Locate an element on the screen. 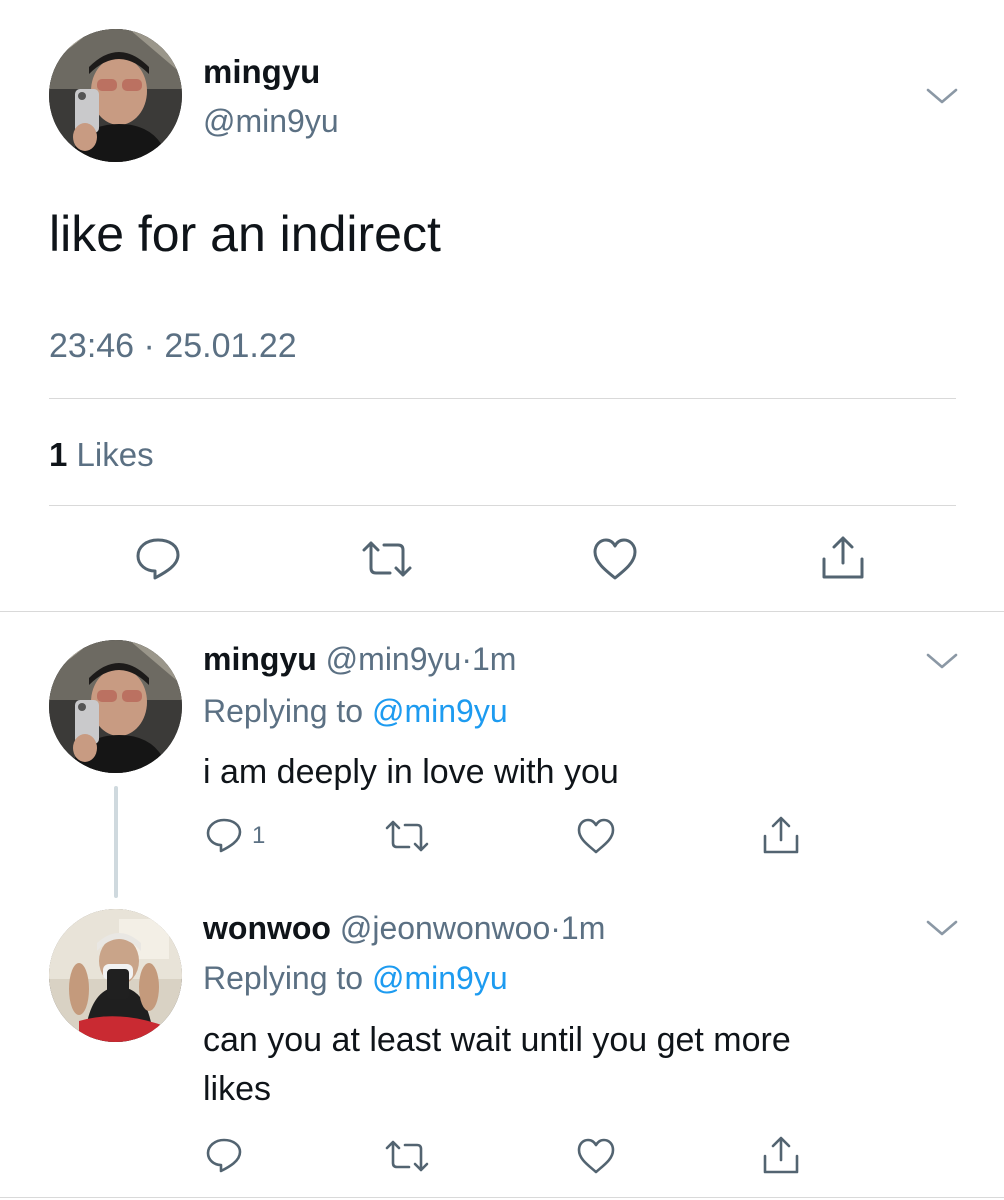 The width and height of the screenshot is (1004, 1200). author-handle: @min9yu is located at coordinates (271, 121).